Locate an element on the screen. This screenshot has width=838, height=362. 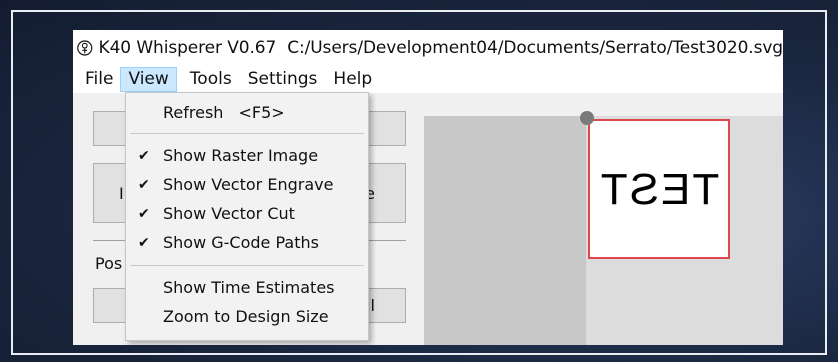
menu-item-label: Show G-Code Paths is located at coordinates (241, 242).